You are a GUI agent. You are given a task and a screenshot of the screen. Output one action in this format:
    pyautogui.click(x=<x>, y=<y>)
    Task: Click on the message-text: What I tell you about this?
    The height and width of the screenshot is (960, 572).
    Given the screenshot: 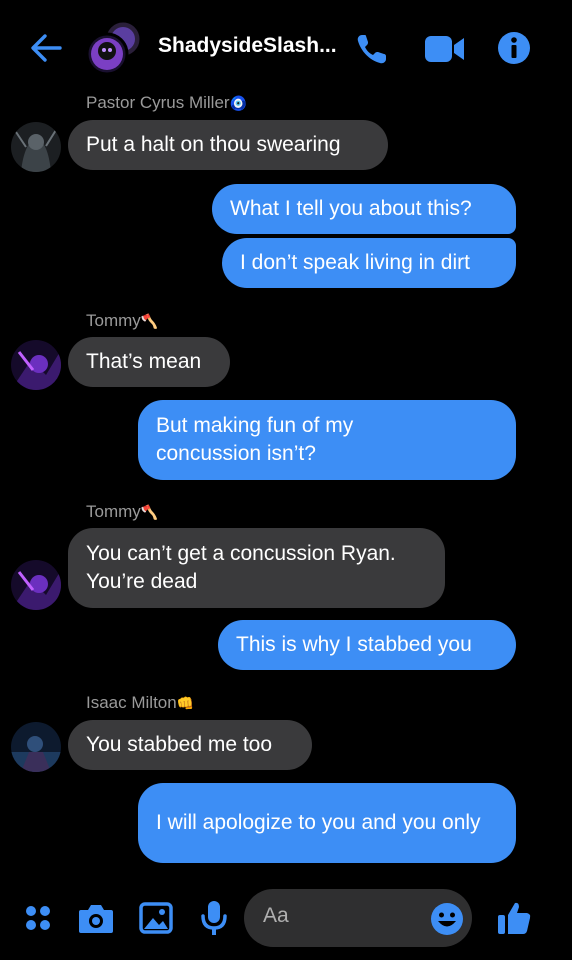 What is the action you would take?
    pyautogui.click(x=351, y=208)
    